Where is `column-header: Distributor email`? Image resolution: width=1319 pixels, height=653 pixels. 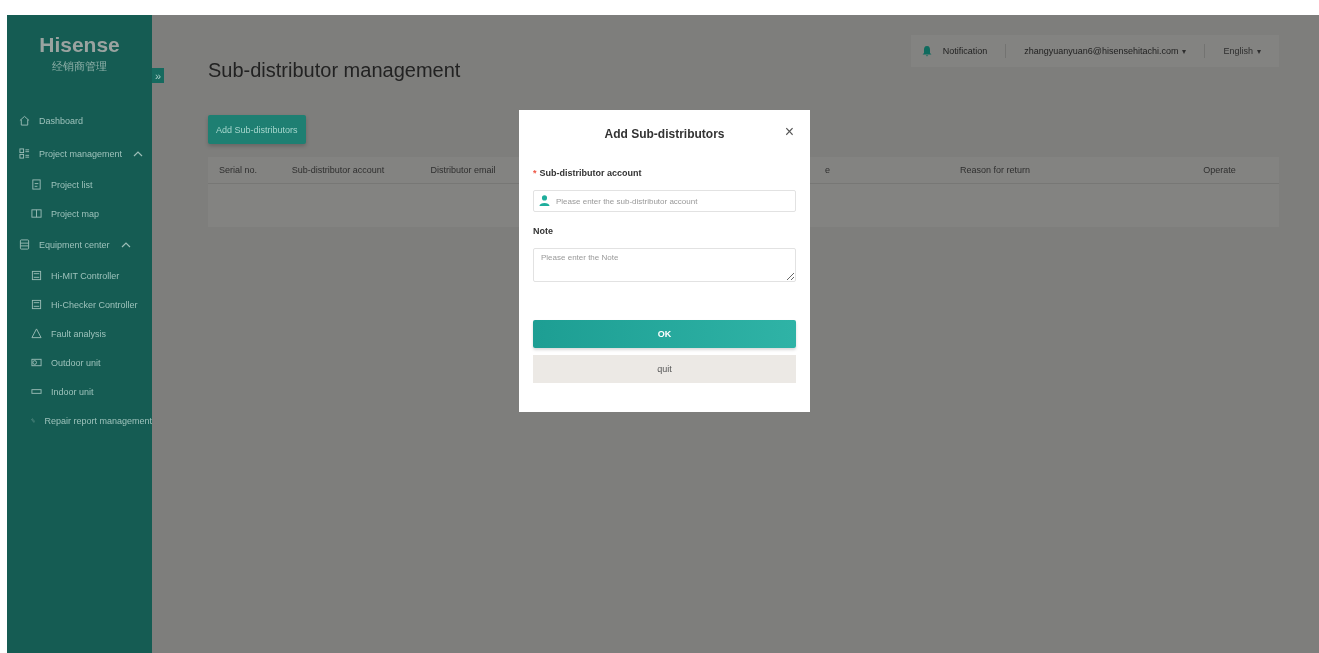 column-header: Distributor email is located at coordinates (463, 170).